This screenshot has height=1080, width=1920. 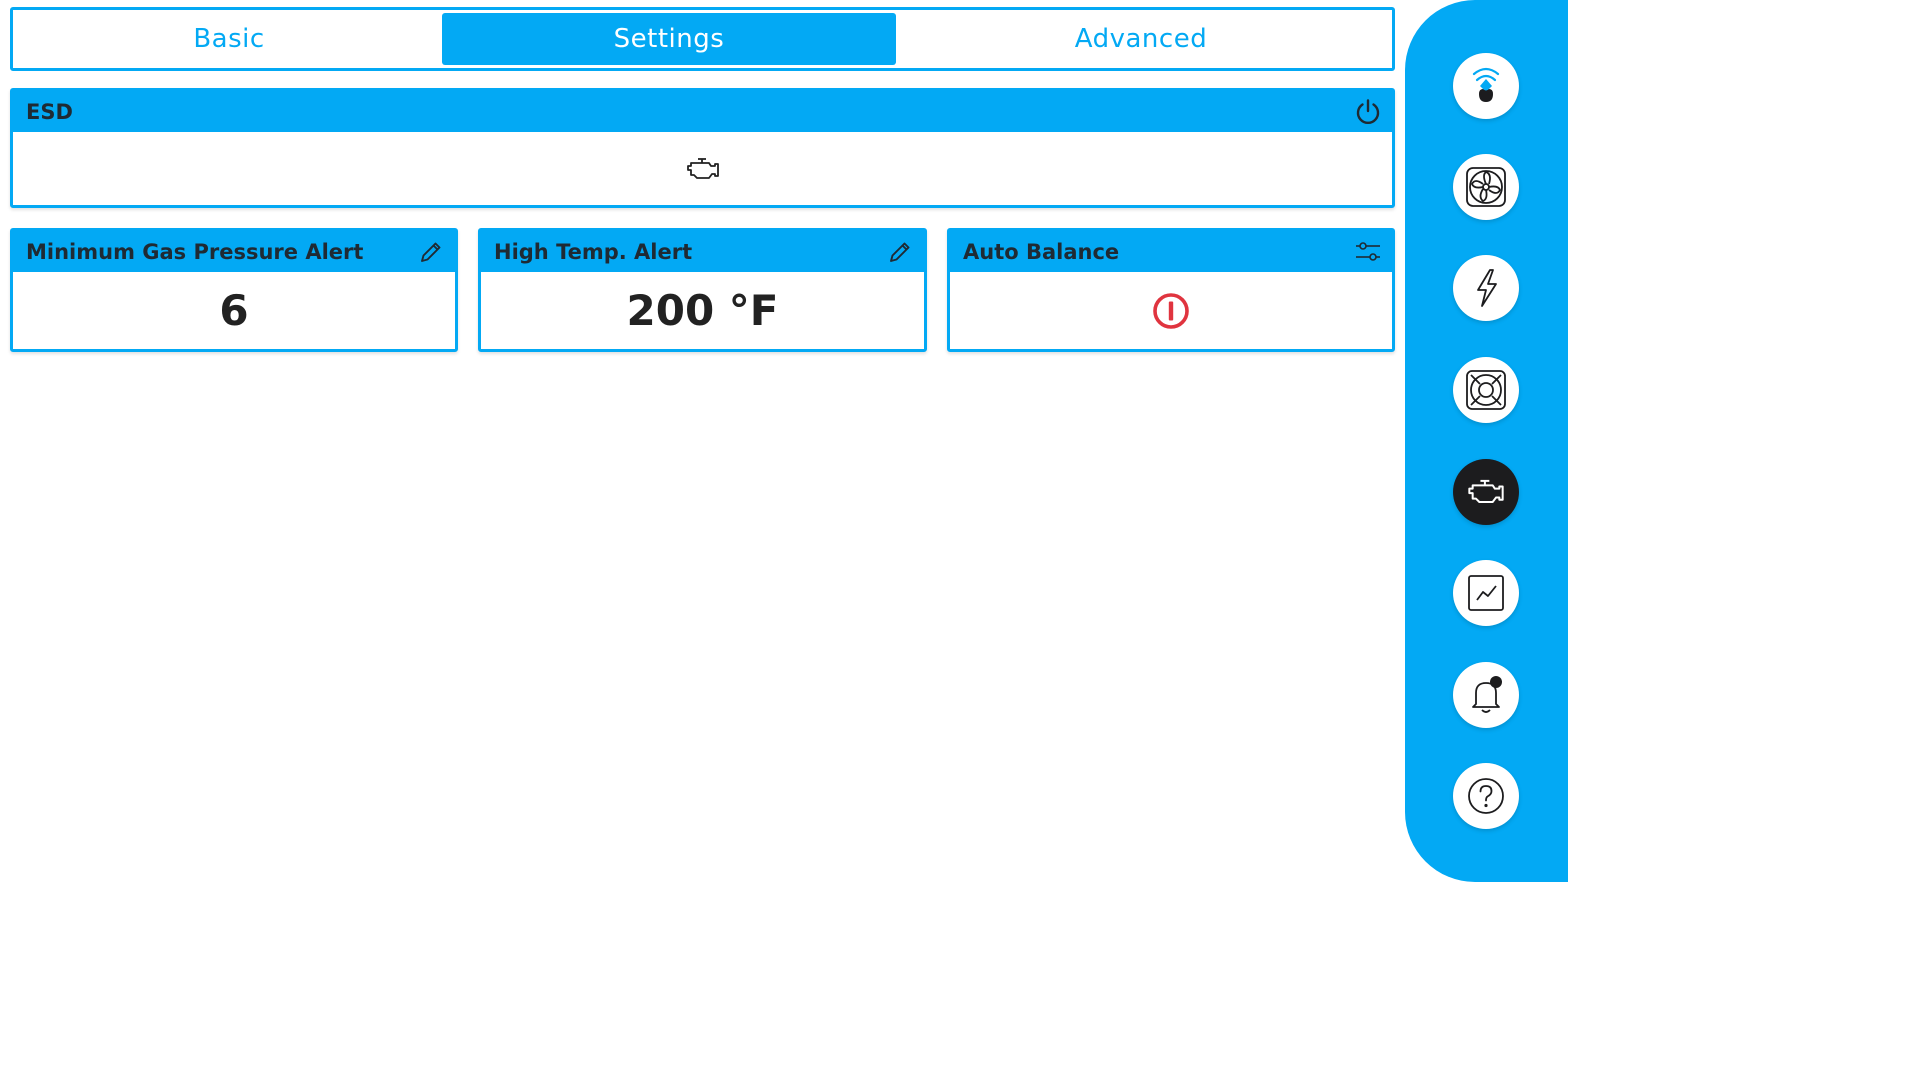 I want to click on help-icon, so click(x=1486, y=796).